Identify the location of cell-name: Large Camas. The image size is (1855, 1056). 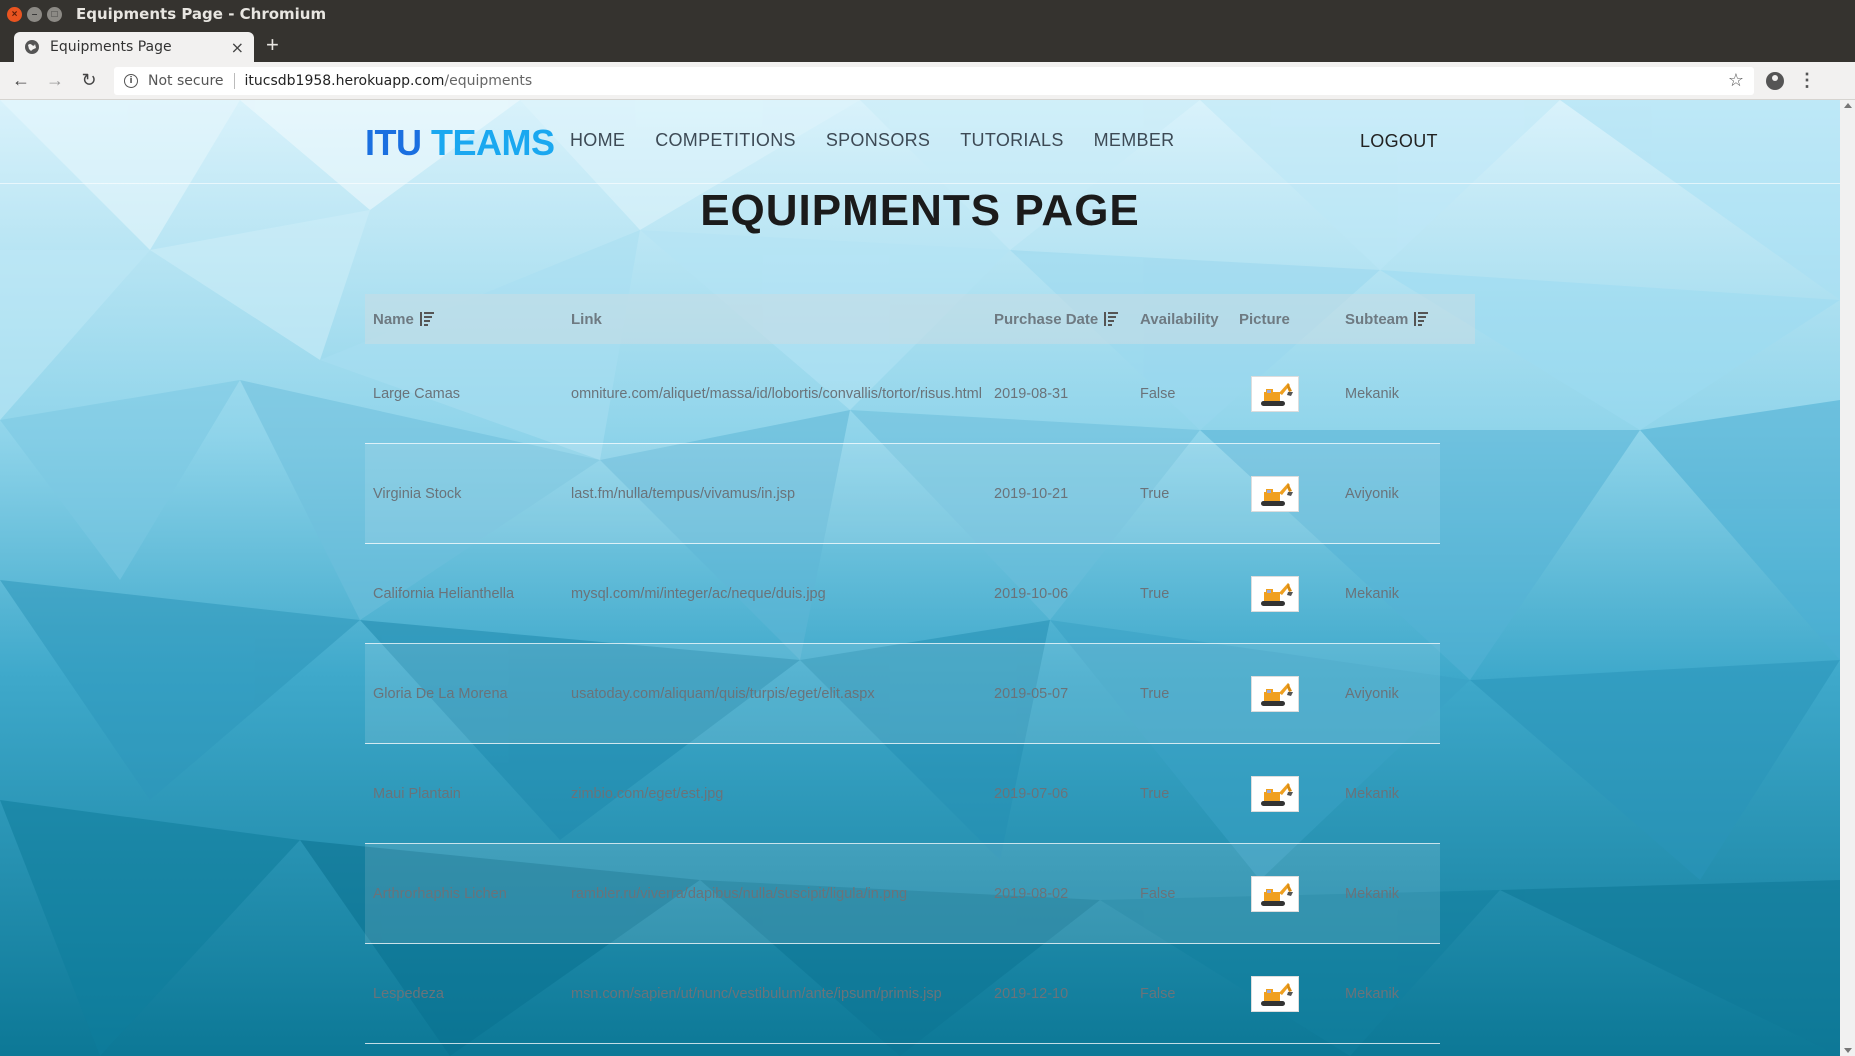
(417, 393).